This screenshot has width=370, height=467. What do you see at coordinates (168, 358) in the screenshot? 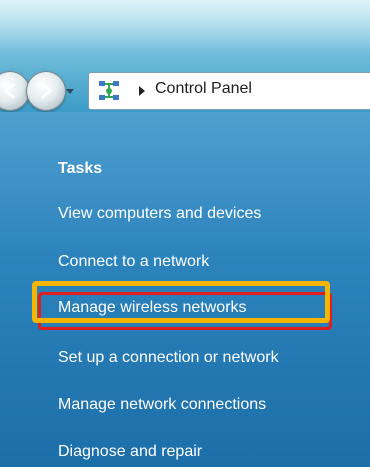
I see `task-set-up-connection-or-network: Set up a connection or network` at bounding box center [168, 358].